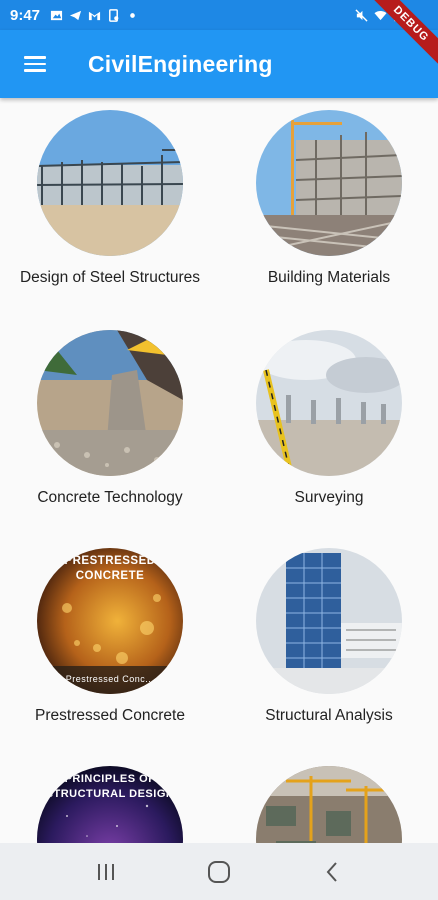 This screenshot has width=438, height=900. I want to click on recents-button, so click(106, 872).